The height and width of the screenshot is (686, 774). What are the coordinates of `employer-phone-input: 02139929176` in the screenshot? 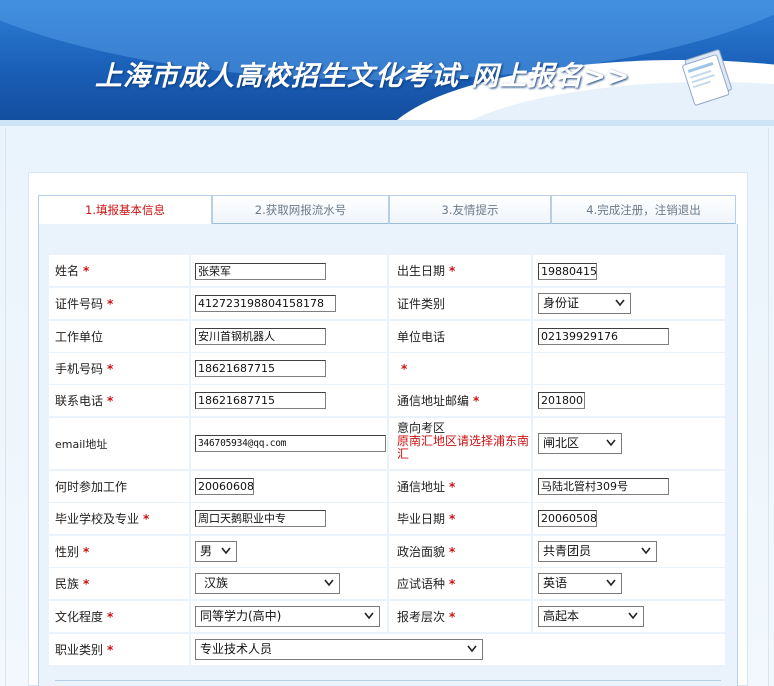 It's located at (603, 336).